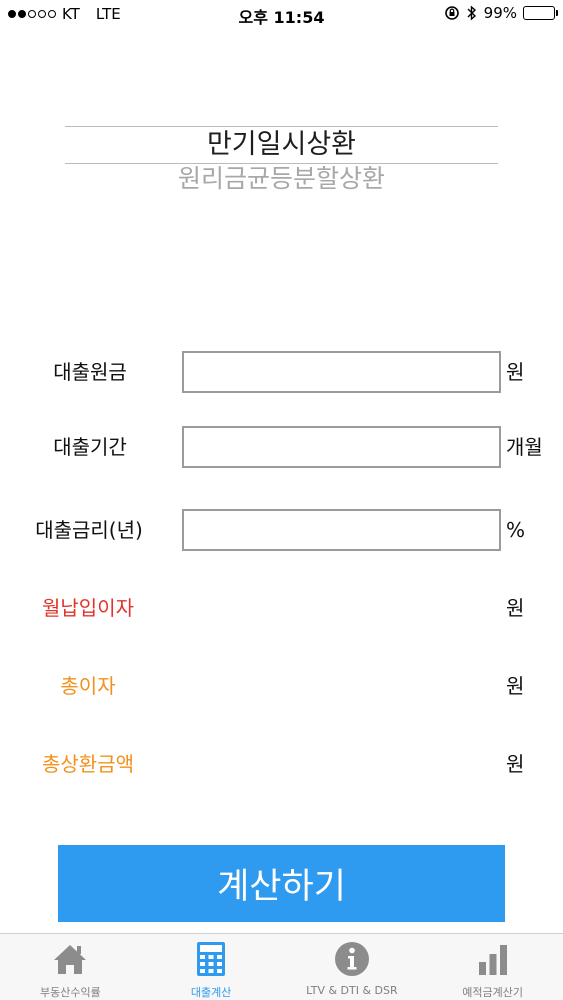 Image resolution: width=563 pixels, height=1000 pixels. What do you see at coordinates (540, 13) in the screenshot?
I see `battery-icon` at bounding box center [540, 13].